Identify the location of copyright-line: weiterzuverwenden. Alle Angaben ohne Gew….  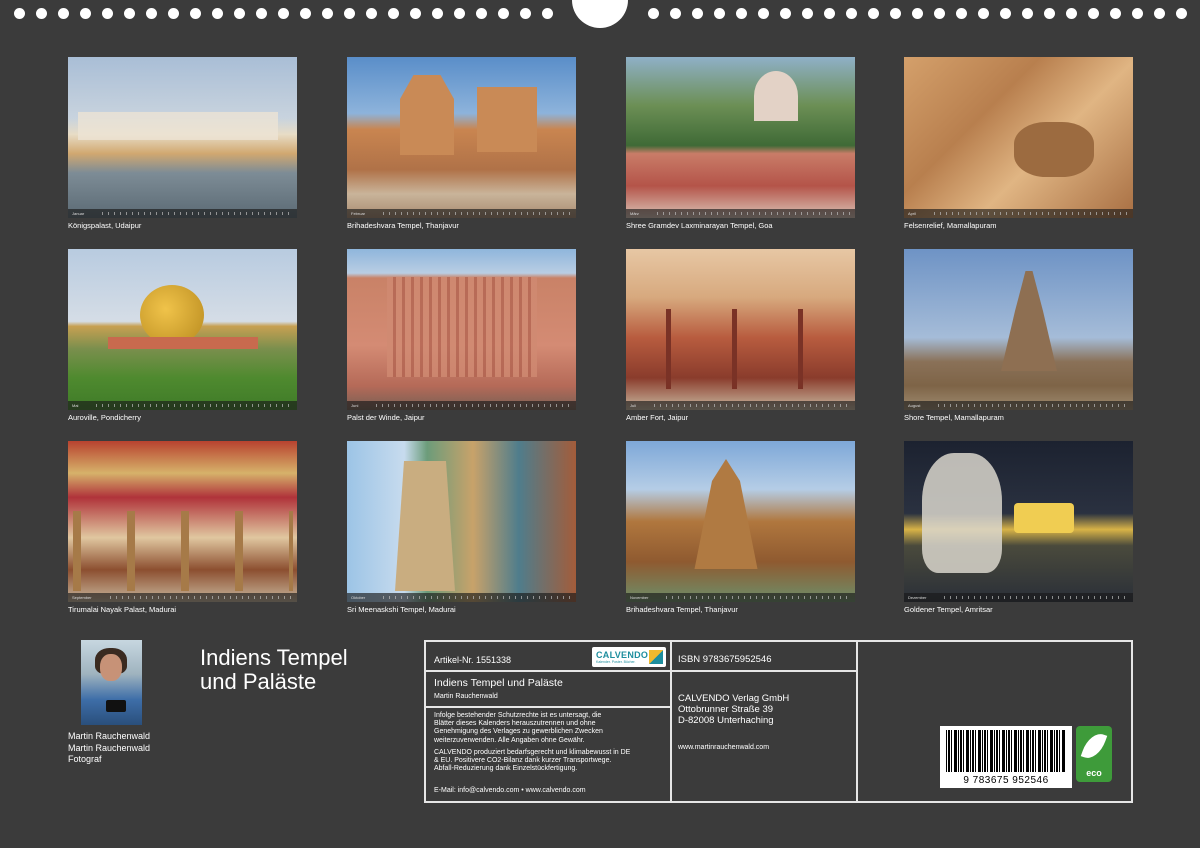
(509, 740).